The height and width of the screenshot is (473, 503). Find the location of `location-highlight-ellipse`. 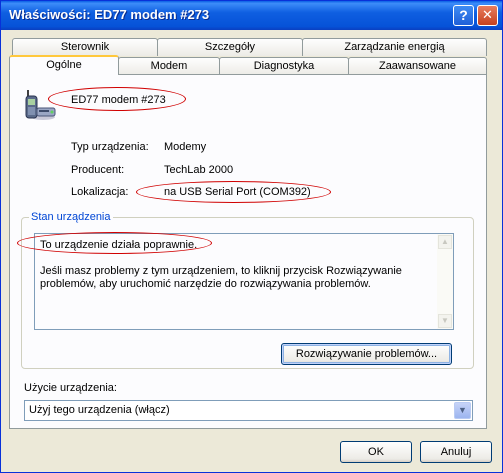

location-highlight-ellipse is located at coordinates (233, 192).